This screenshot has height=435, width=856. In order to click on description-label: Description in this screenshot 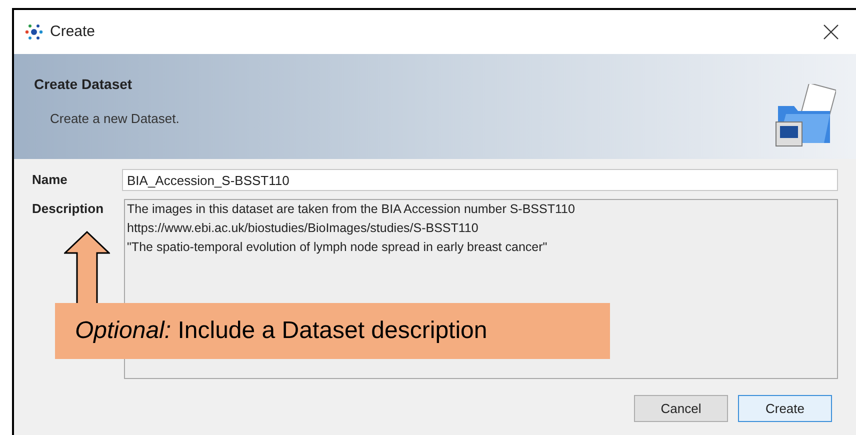, I will do `click(68, 209)`.